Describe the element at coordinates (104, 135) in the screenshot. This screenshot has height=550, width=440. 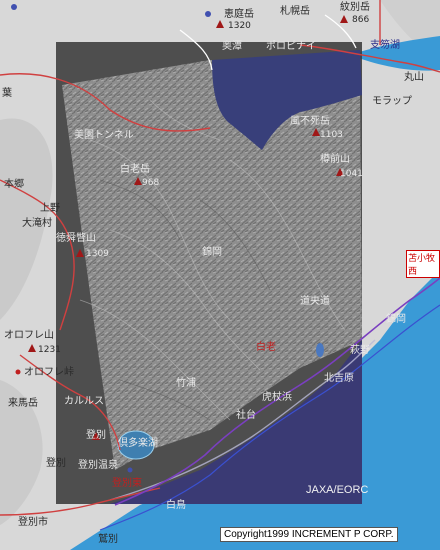
I see `label-bizen-tunnel: 美園トンネル` at that location.